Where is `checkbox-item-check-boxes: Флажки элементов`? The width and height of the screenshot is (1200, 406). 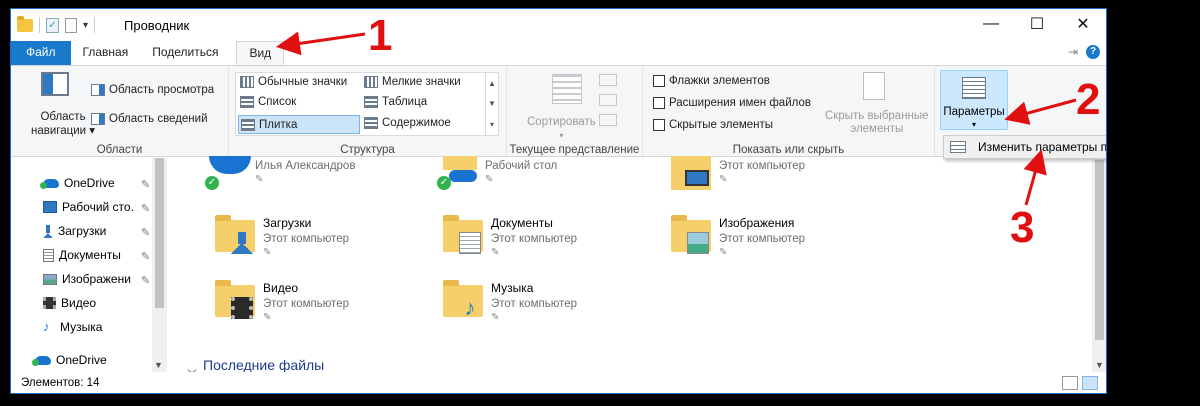
checkbox-item-check-boxes: Флажки элементов is located at coordinates (711, 81).